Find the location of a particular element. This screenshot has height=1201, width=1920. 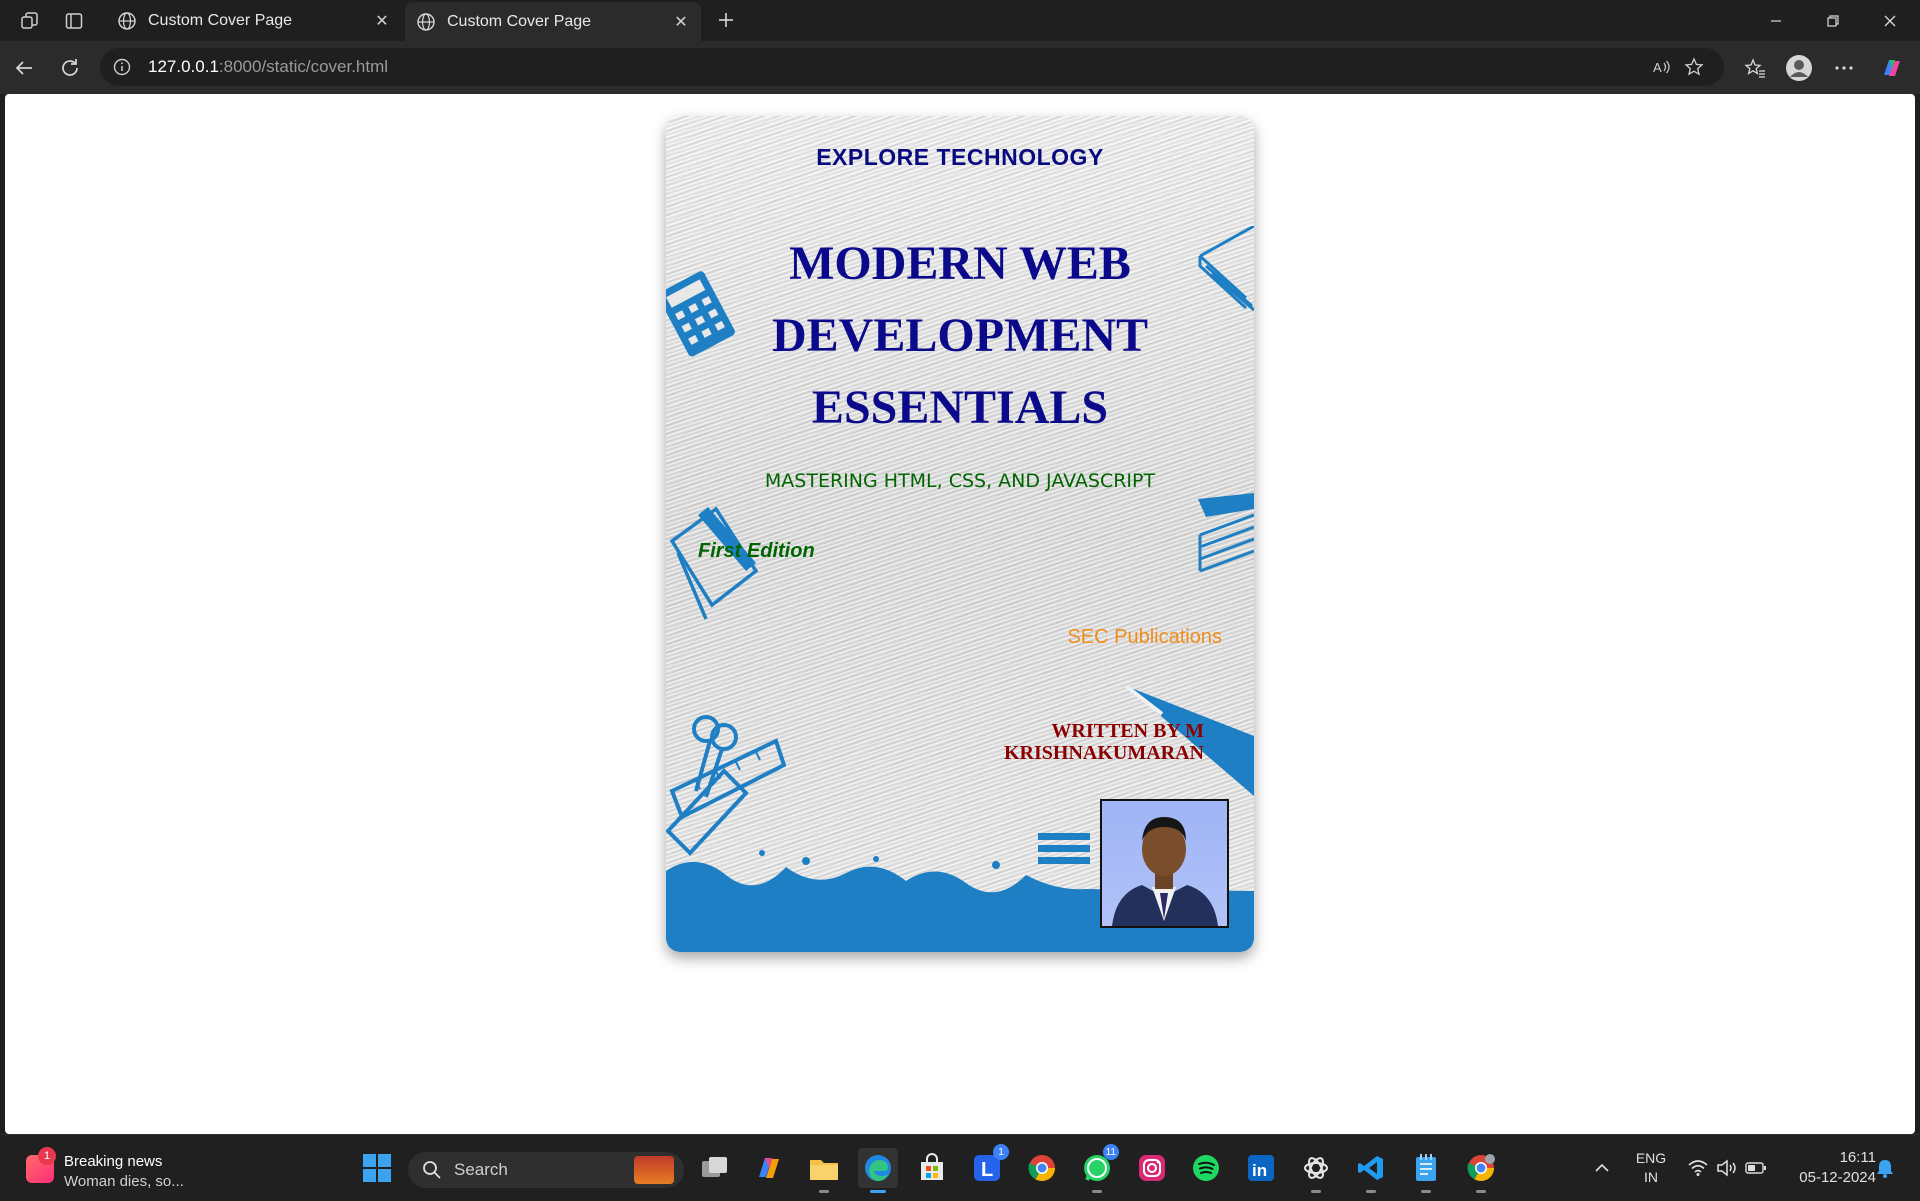

instagram-icon is located at coordinates (1152, 1168).